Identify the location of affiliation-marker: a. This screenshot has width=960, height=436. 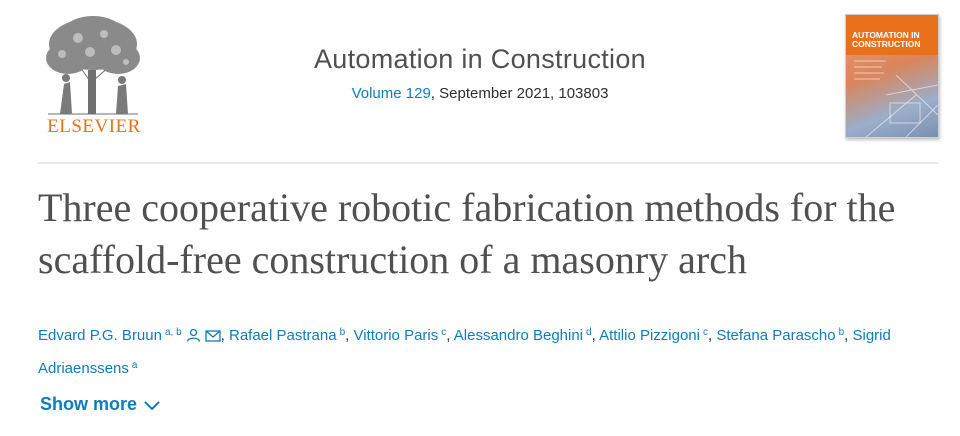
(135, 365).